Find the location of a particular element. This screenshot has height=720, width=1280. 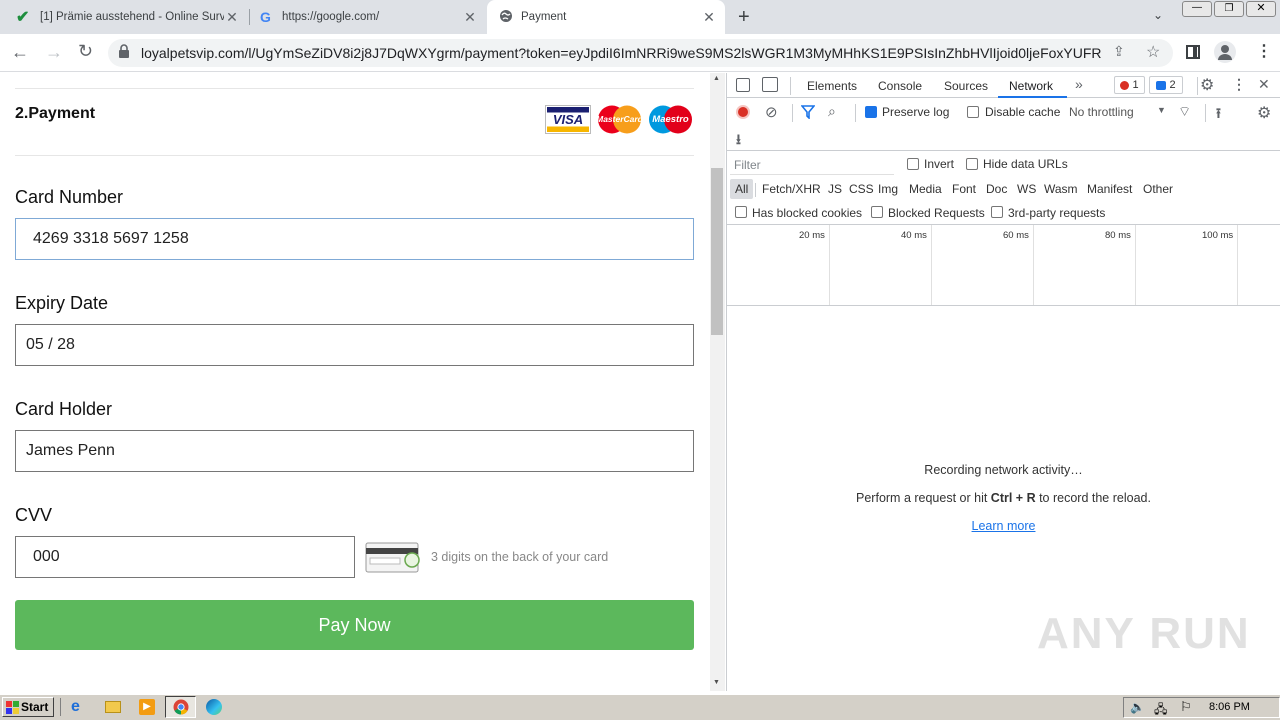

preserve-log-checkbox is located at coordinates (871, 112).